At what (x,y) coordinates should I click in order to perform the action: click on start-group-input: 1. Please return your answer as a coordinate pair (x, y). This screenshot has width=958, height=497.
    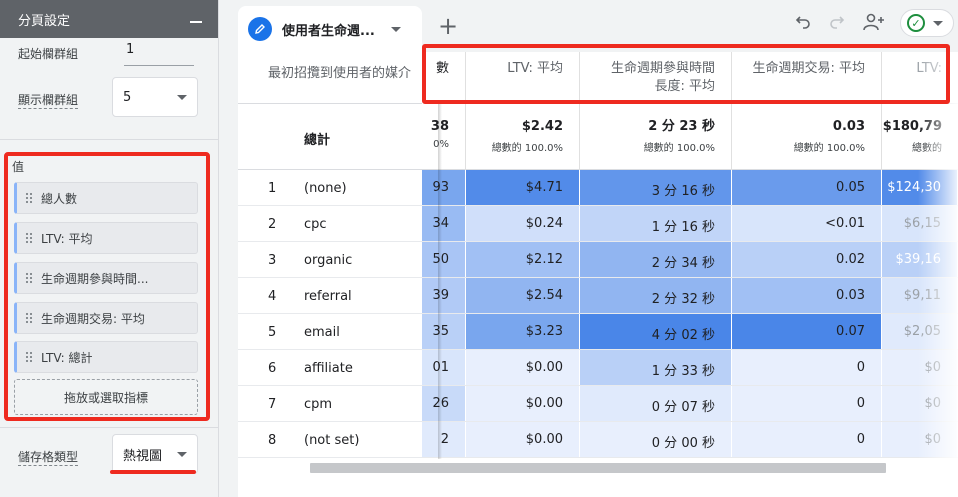
    Looking at the image, I should click on (159, 54).